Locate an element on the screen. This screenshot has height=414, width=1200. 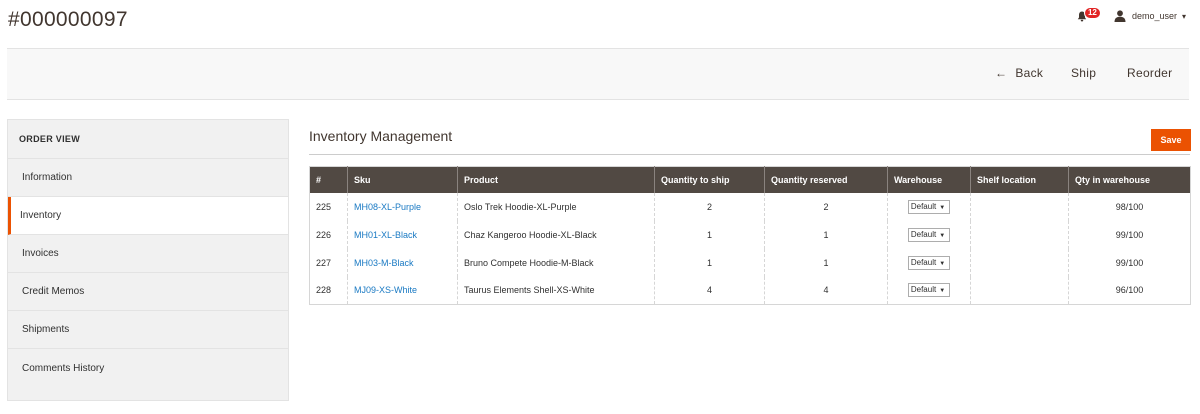
back-button: ← Back is located at coordinates (1019, 73).